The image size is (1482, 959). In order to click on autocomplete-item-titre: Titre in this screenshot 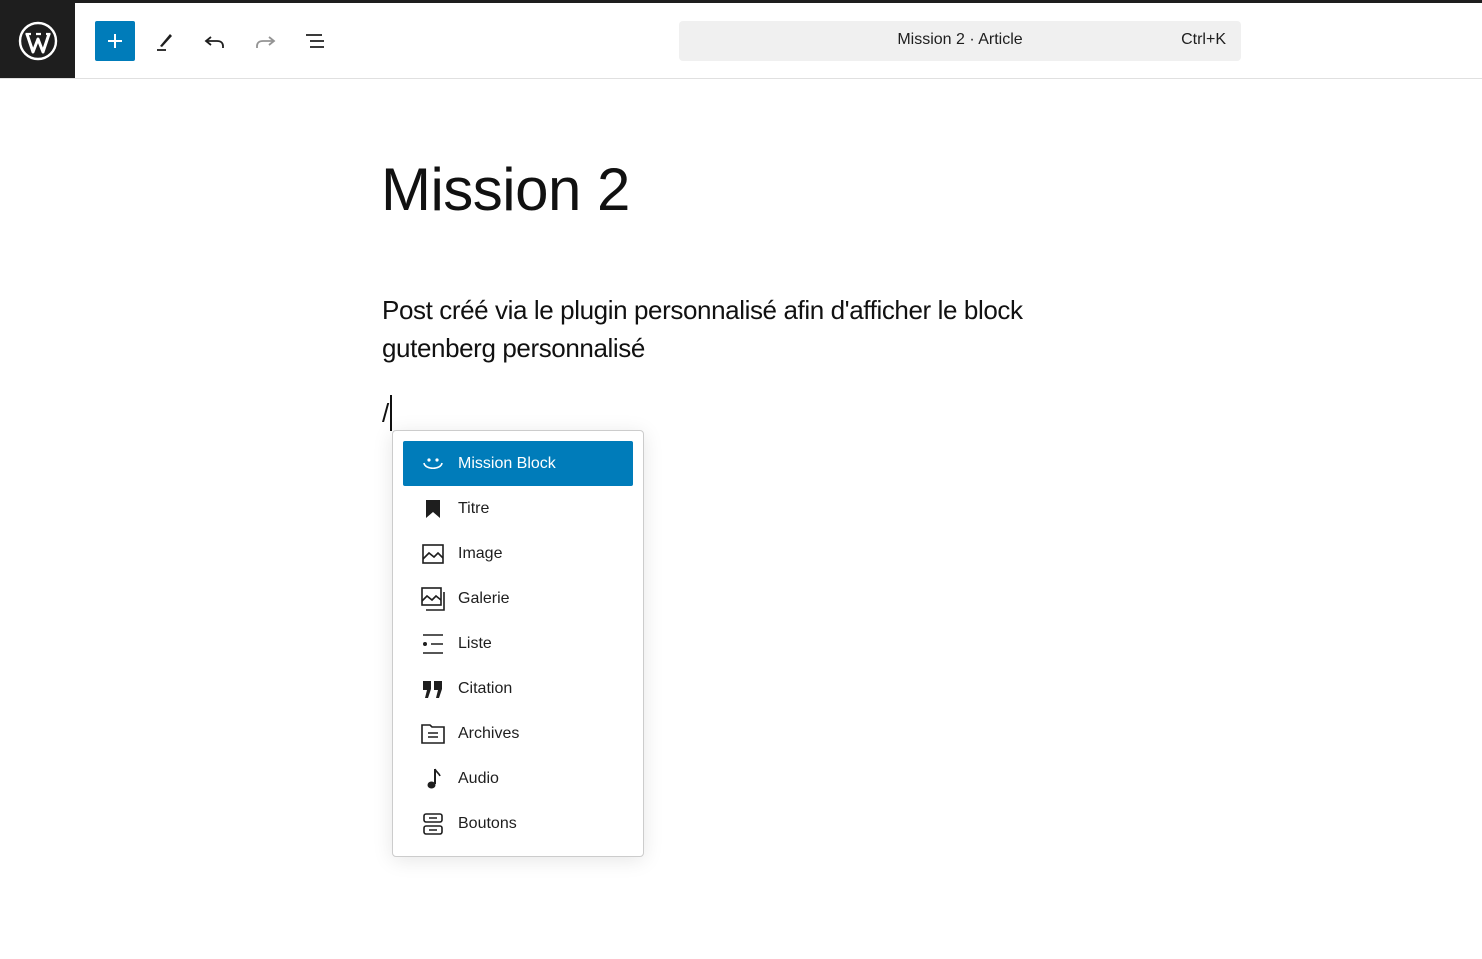, I will do `click(518, 508)`.